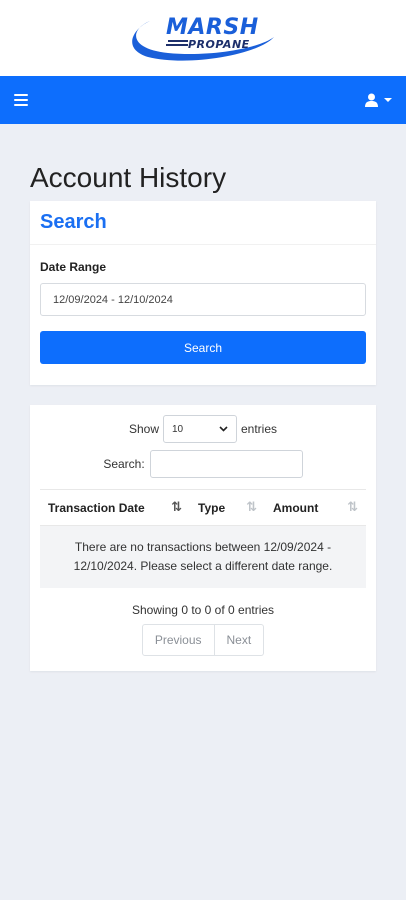 The height and width of the screenshot is (900, 406). Describe the element at coordinates (176, 507) in the screenshot. I see `sort-descending-icon: ⇅` at that location.